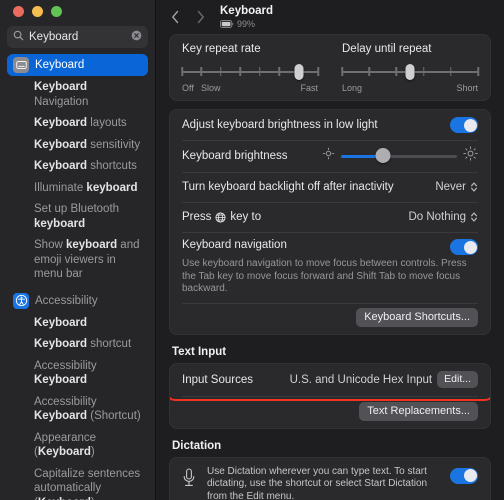 Image resolution: width=504 pixels, height=500 pixels. What do you see at coordinates (65, 373) in the screenshot?
I see `sidebar-item-label: Accessibility Keyboard` at bounding box center [65, 373].